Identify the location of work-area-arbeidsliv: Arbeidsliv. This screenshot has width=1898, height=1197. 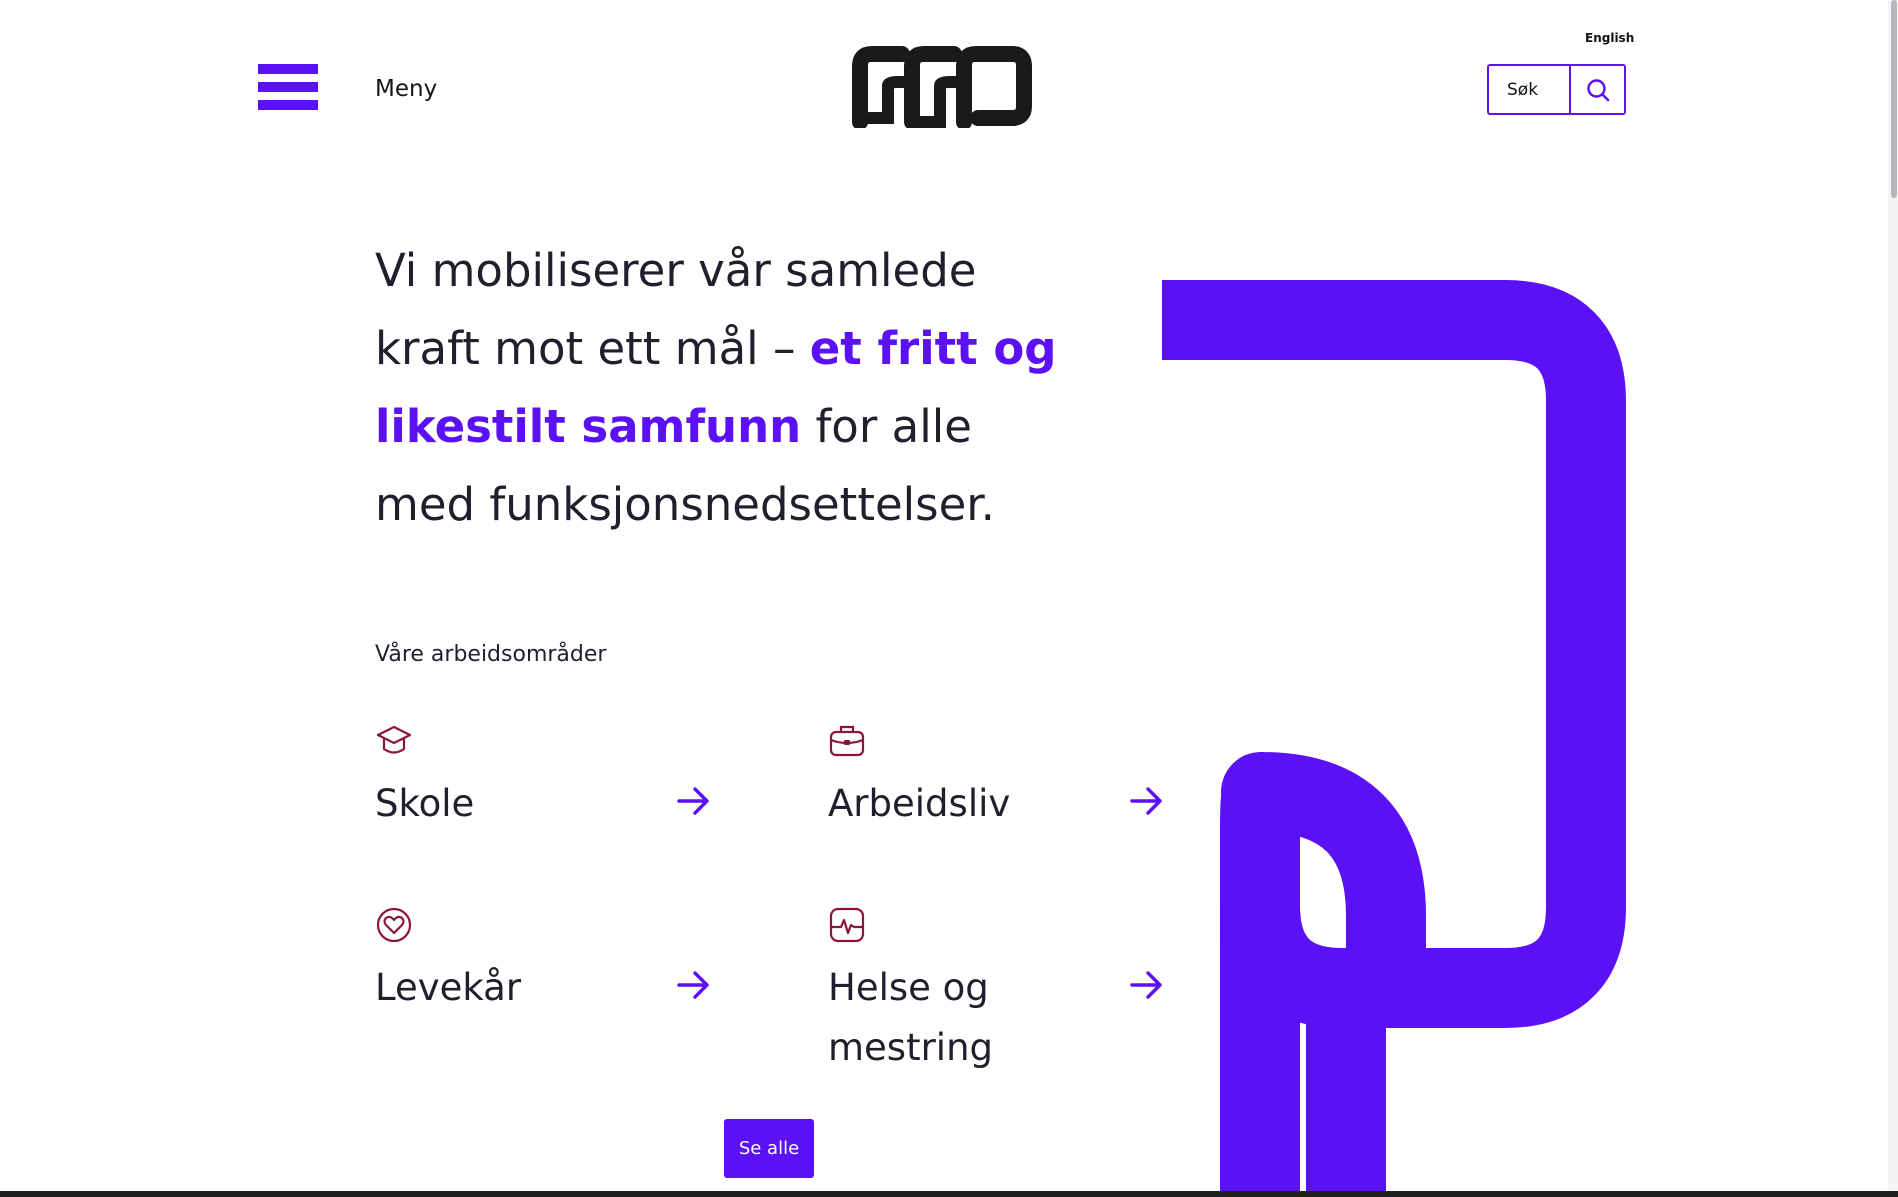
(995, 797).